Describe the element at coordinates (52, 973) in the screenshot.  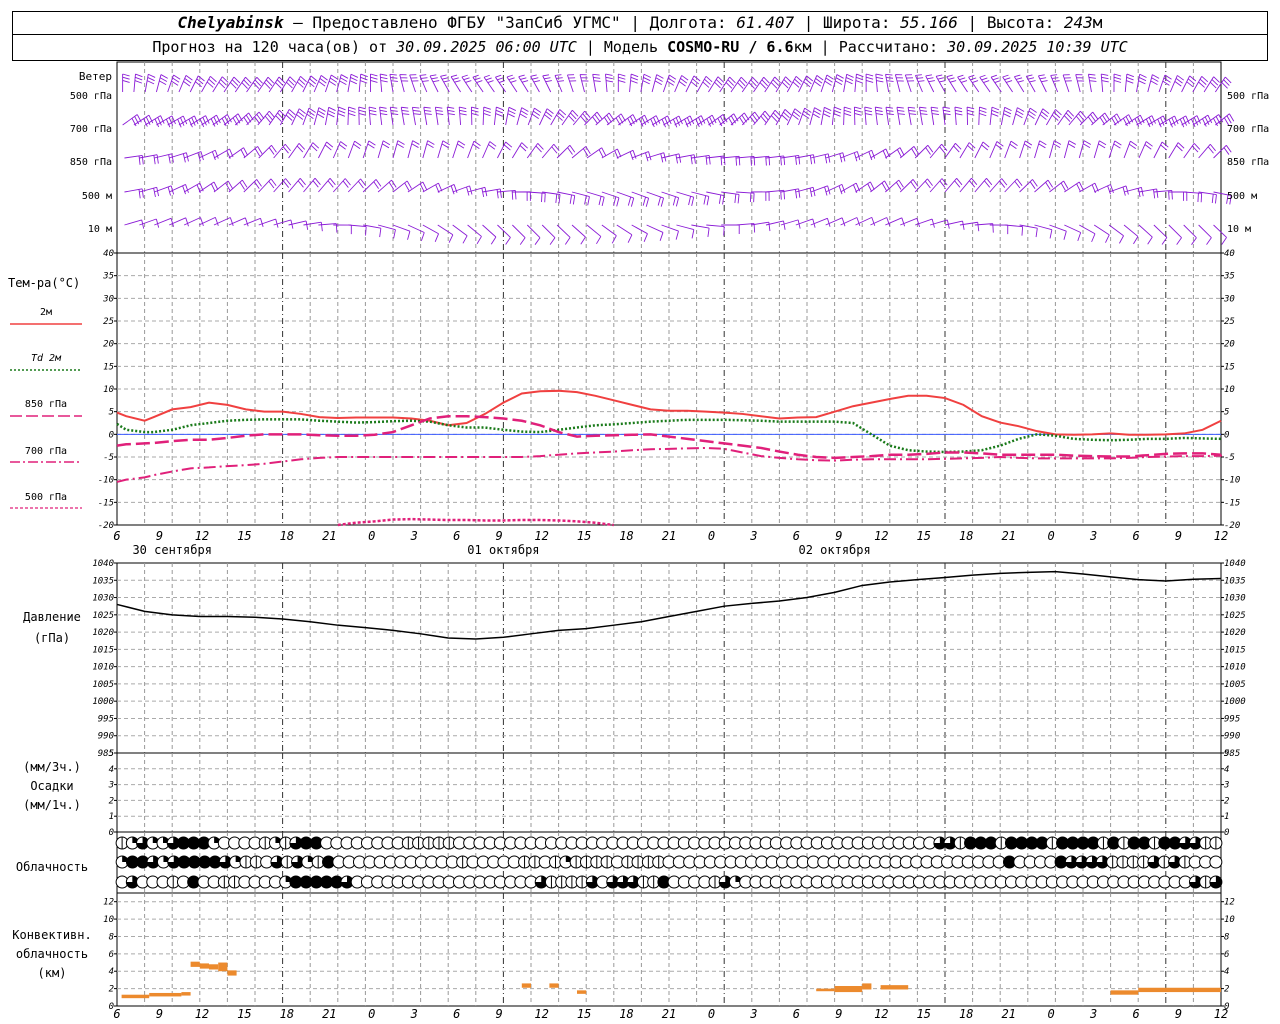
I see `conv-title-3: (км)` at that location.